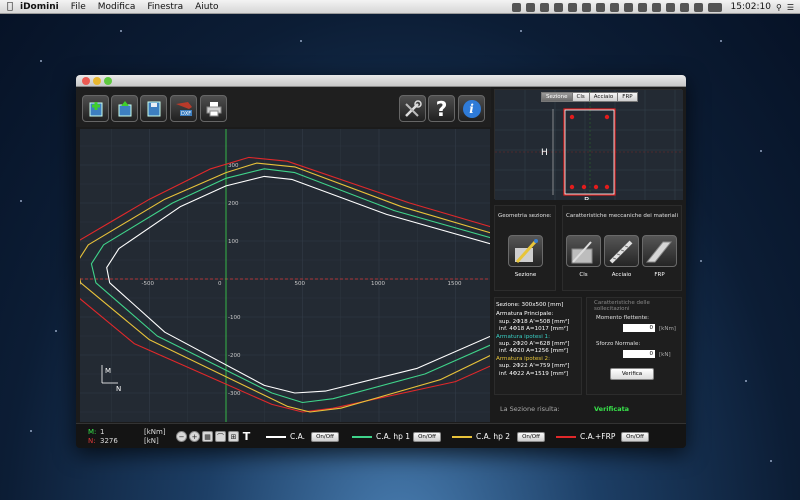  What do you see at coordinates (108, 81) in the screenshot?
I see `zoom-window-button` at bounding box center [108, 81].